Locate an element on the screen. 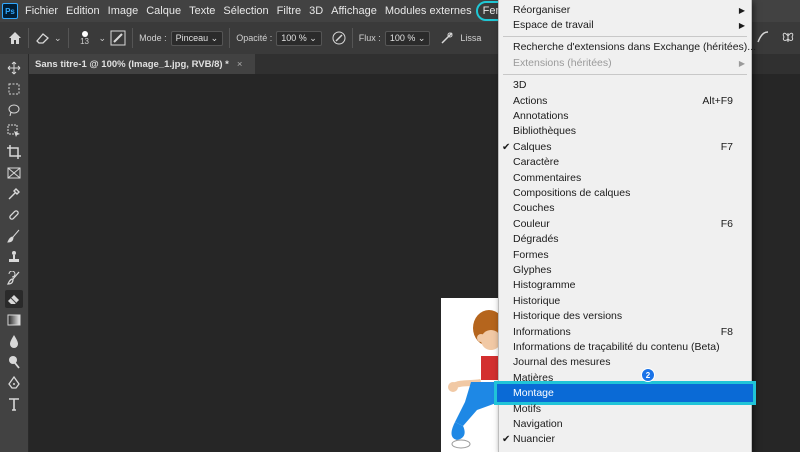  menu-item-compositions-de-calques: Compositions de calques is located at coordinates (625, 193).